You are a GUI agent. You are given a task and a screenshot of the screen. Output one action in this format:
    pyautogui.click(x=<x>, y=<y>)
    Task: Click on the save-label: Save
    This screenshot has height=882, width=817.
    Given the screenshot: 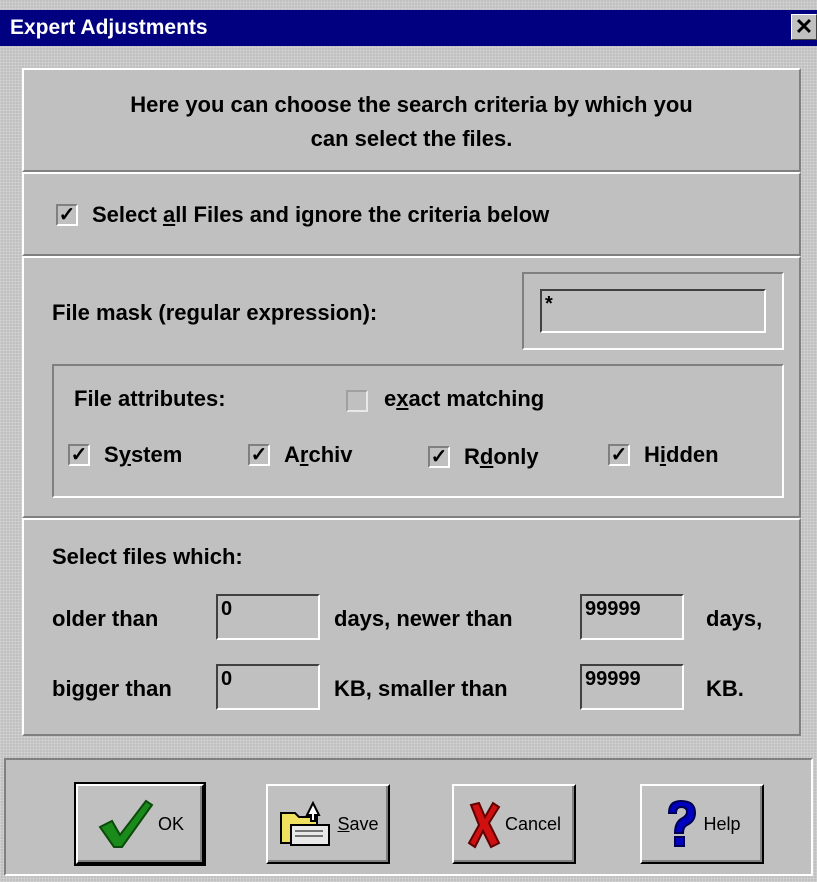 What is the action you would take?
    pyautogui.click(x=358, y=823)
    